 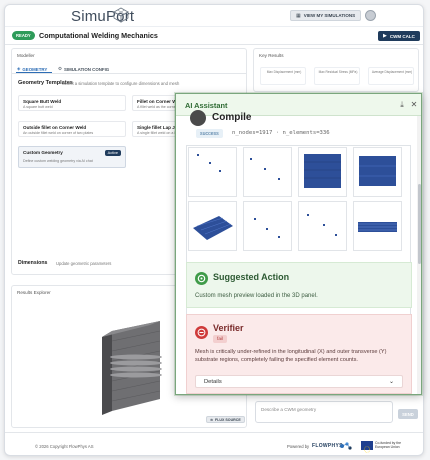 I want to click on results-explorer-title: Results Explorer, so click(x=34, y=292).